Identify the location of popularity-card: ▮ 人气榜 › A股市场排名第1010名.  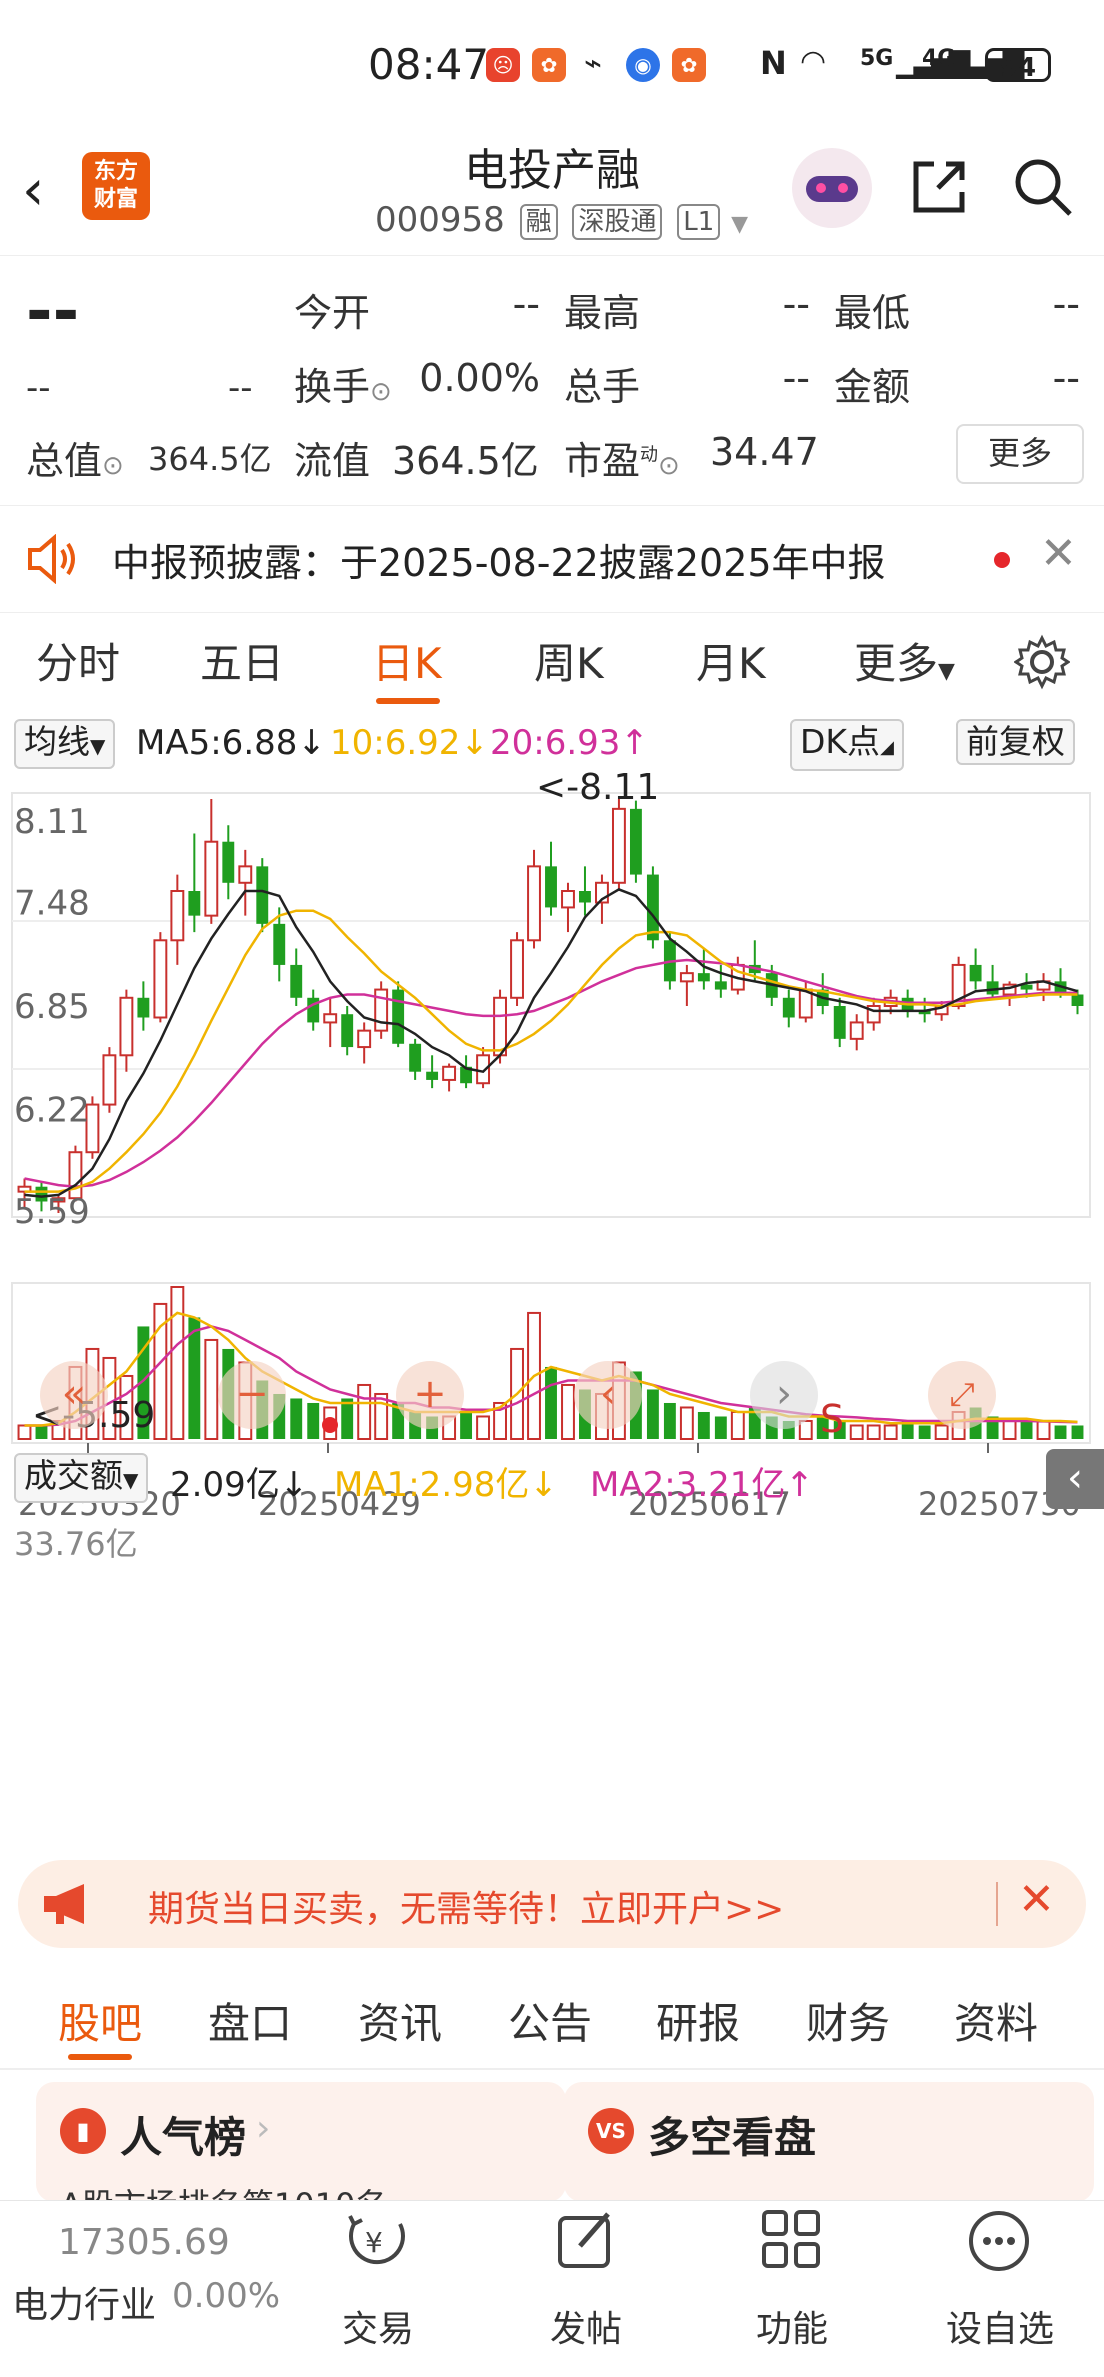
(301, 2142).